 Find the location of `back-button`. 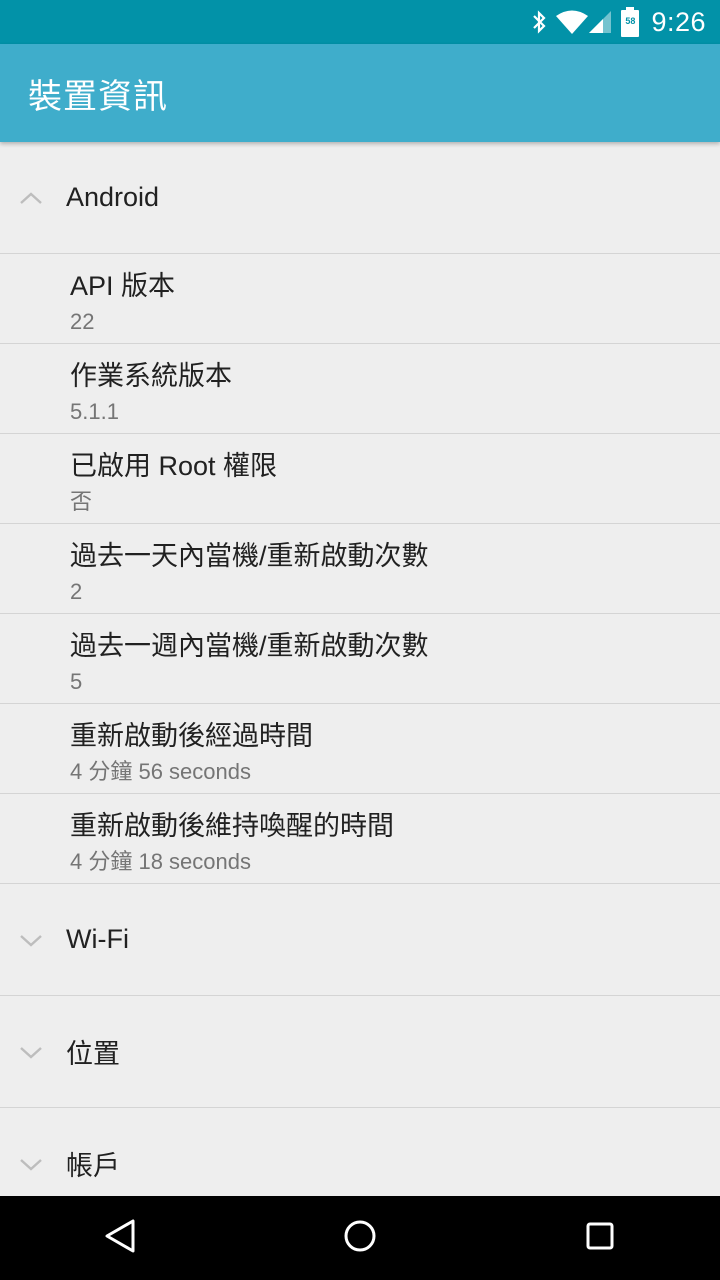

back-button is located at coordinates (120, 1238).